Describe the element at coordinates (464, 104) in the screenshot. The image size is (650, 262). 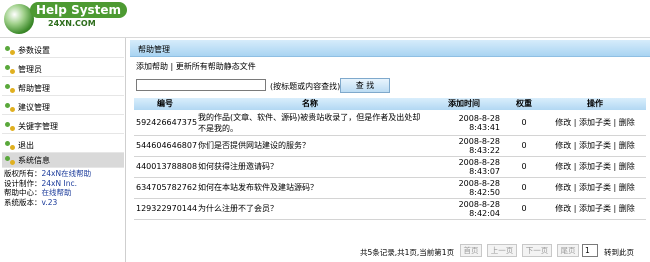
I see `column-header-time: 添加时间` at that location.